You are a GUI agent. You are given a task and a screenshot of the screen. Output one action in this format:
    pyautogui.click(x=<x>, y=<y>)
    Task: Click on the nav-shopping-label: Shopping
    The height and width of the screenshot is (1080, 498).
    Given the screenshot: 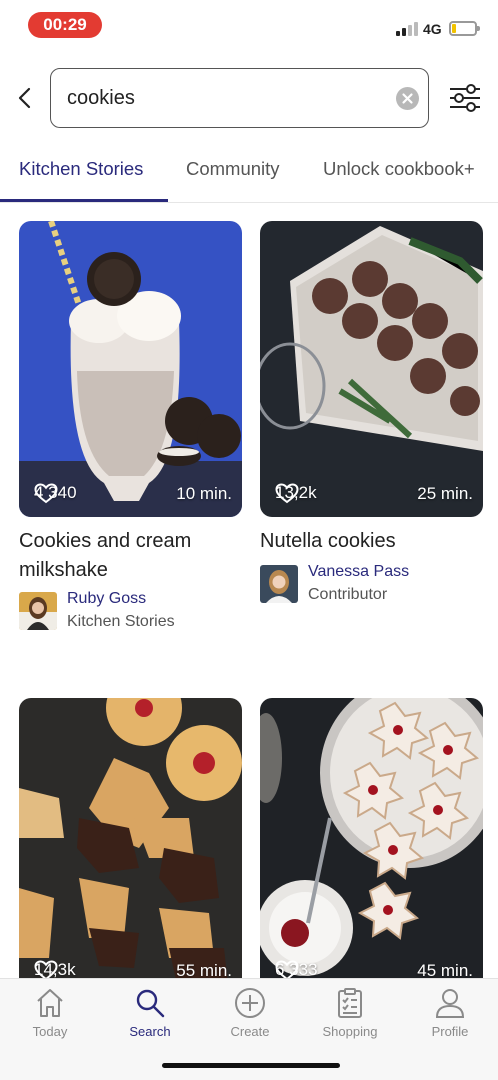 What is the action you would take?
    pyautogui.click(x=350, y=1031)
    